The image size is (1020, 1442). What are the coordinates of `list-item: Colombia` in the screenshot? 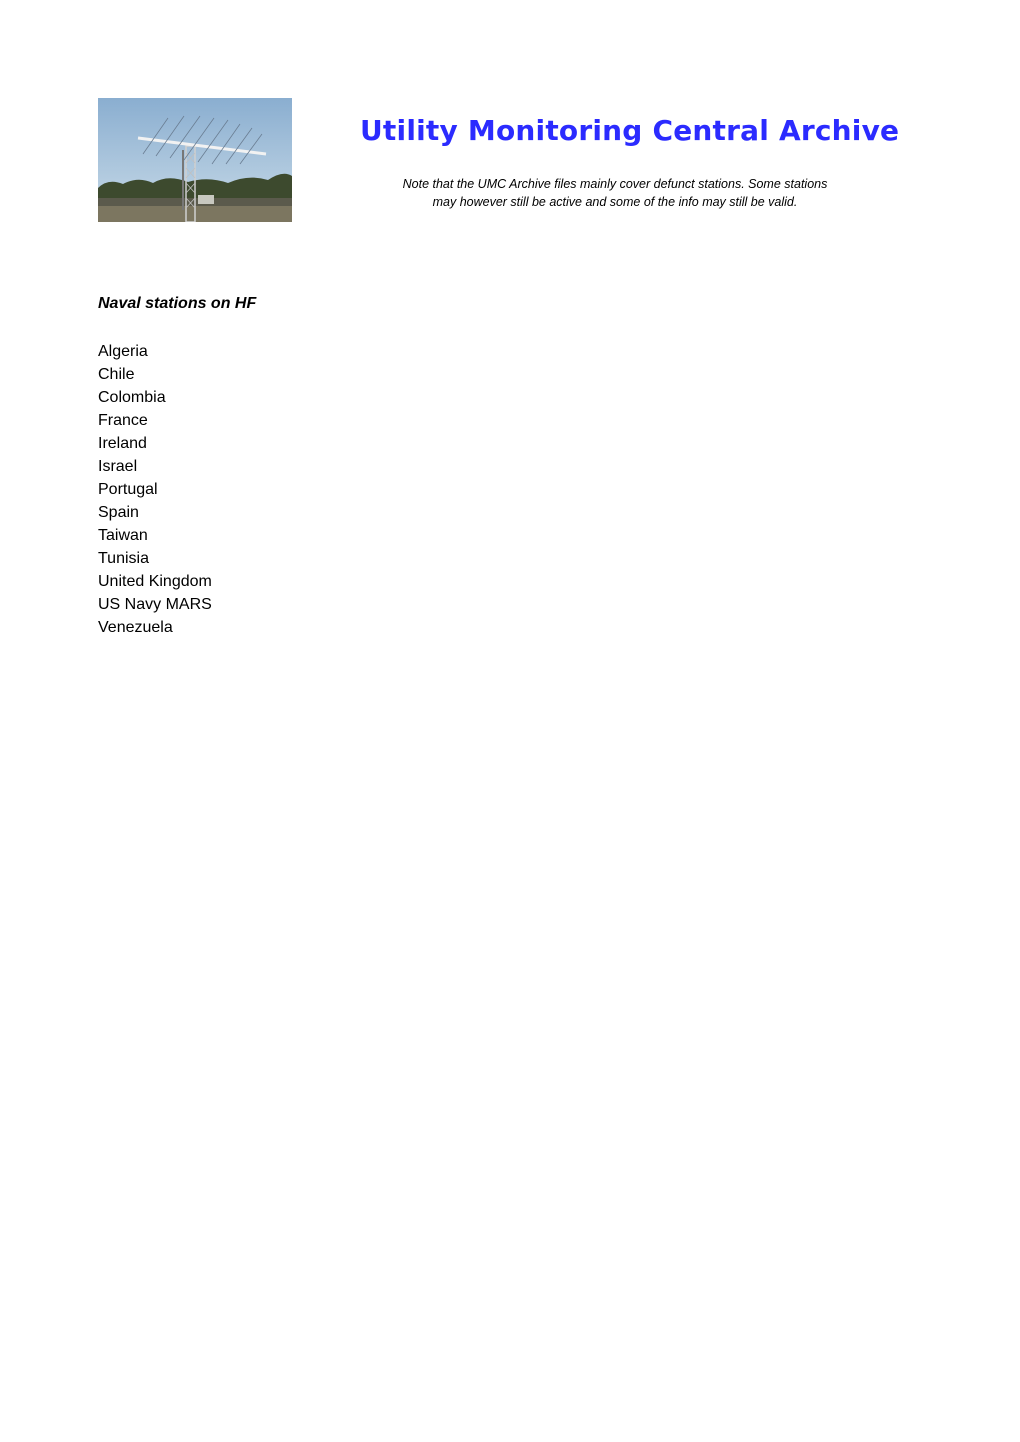 It's located at (155, 397).